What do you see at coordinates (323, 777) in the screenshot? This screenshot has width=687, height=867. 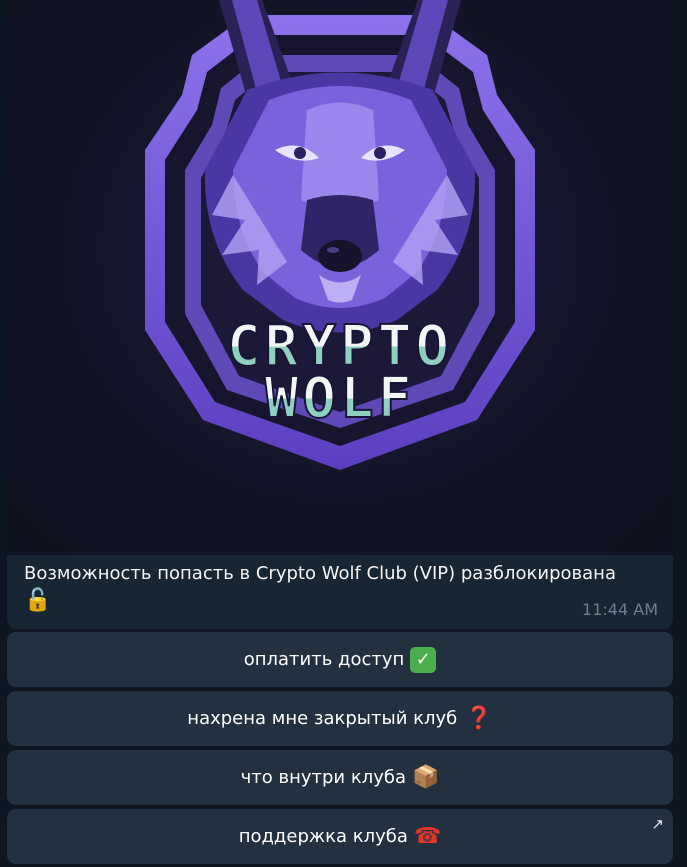 I see `whats-inside-label: что внутри клуба` at bounding box center [323, 777].